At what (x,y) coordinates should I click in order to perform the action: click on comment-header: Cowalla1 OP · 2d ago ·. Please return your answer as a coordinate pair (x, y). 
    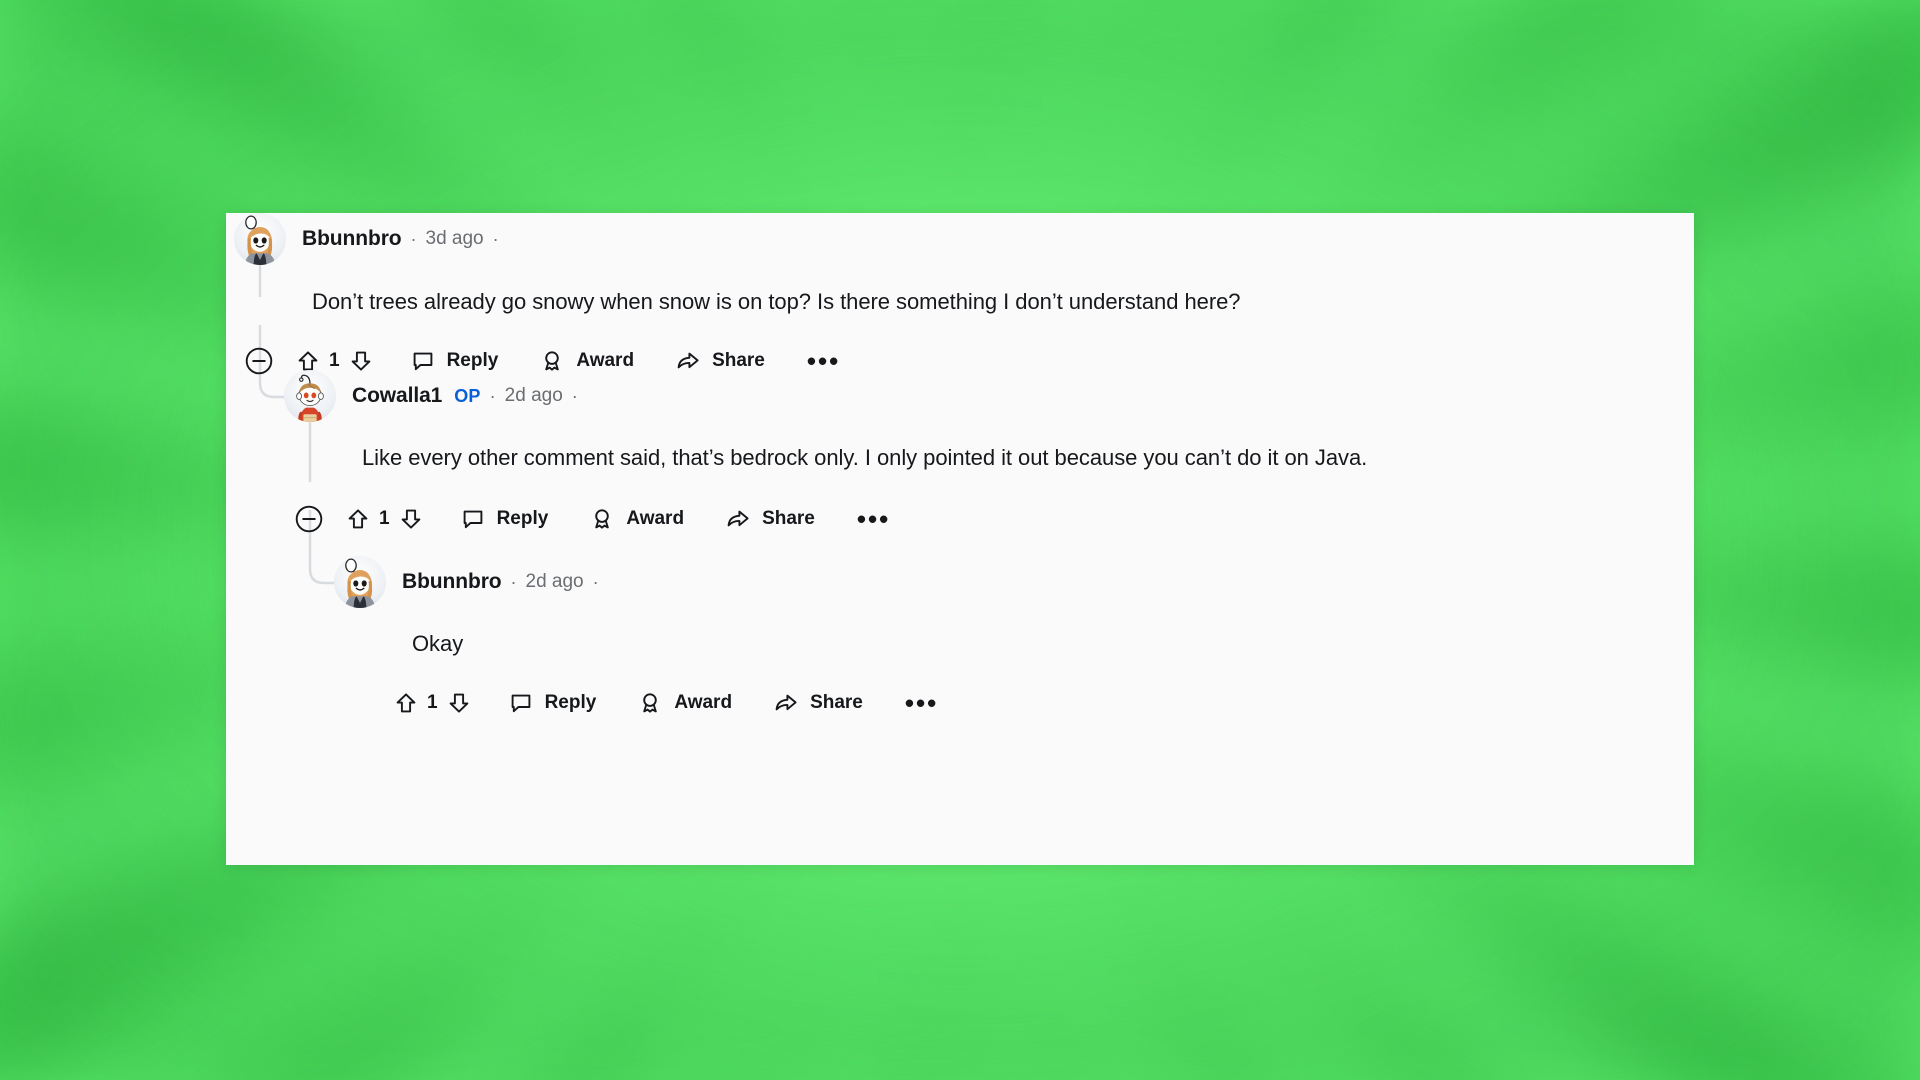
    Looking at the image, I should click on (435, 396).